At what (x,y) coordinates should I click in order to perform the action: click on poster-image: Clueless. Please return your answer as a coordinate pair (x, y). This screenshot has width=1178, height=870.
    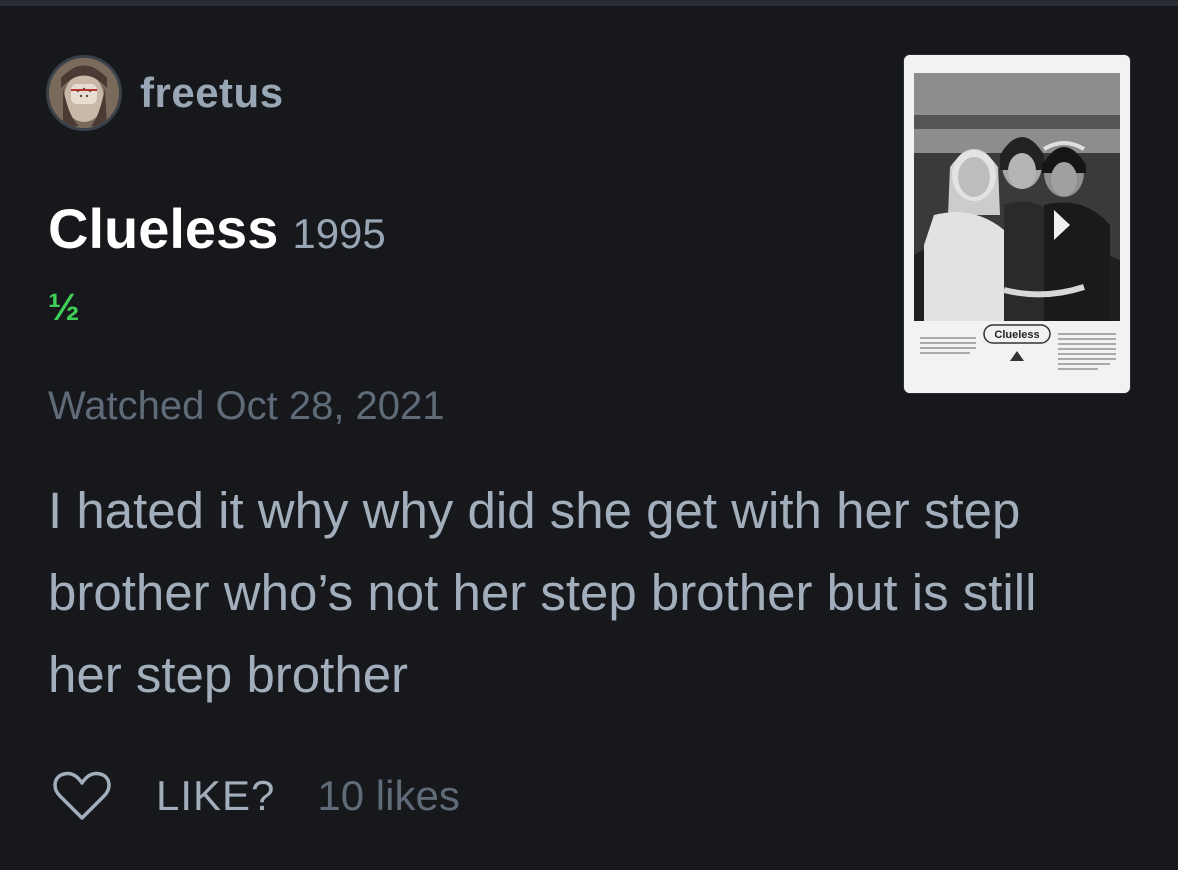
    Looking at the image, I should click on (1017, 224).